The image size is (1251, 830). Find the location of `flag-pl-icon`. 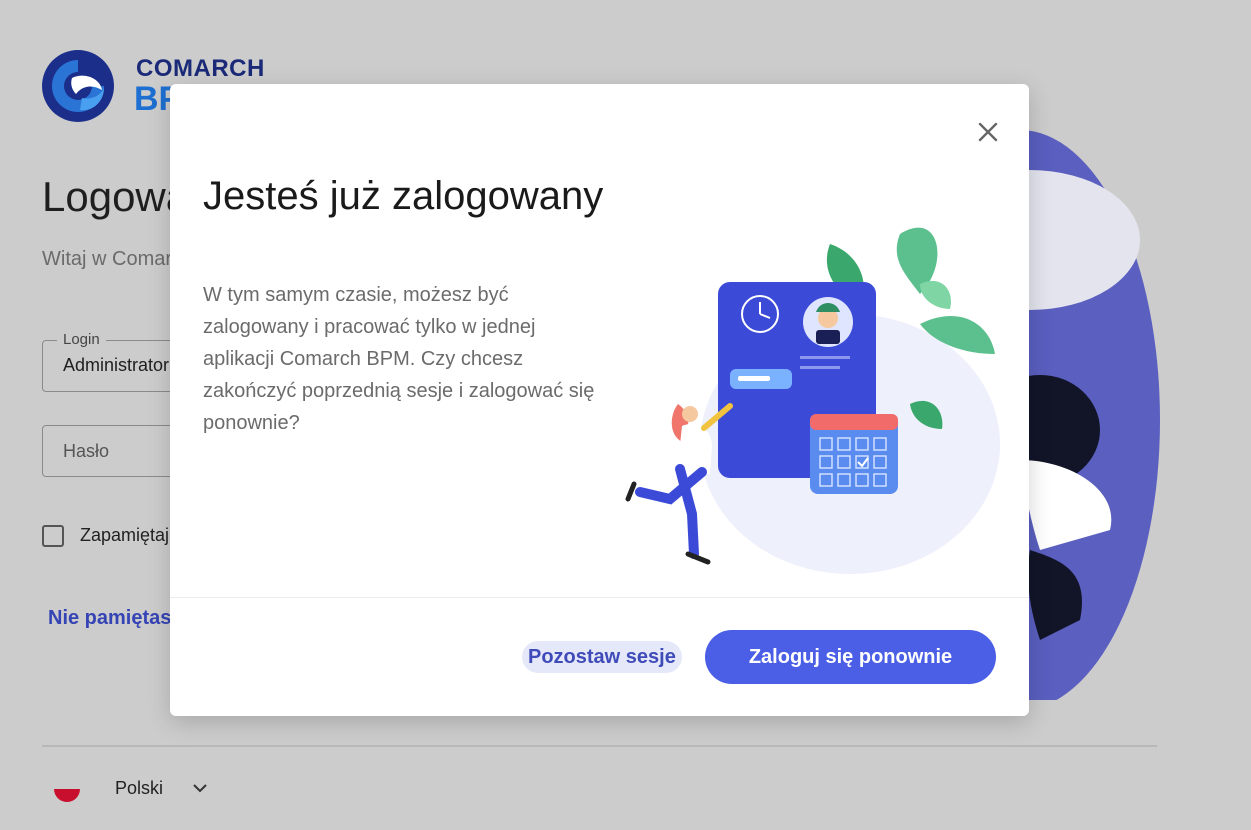

flag-pl-icon is located at coordinates (67, 789).